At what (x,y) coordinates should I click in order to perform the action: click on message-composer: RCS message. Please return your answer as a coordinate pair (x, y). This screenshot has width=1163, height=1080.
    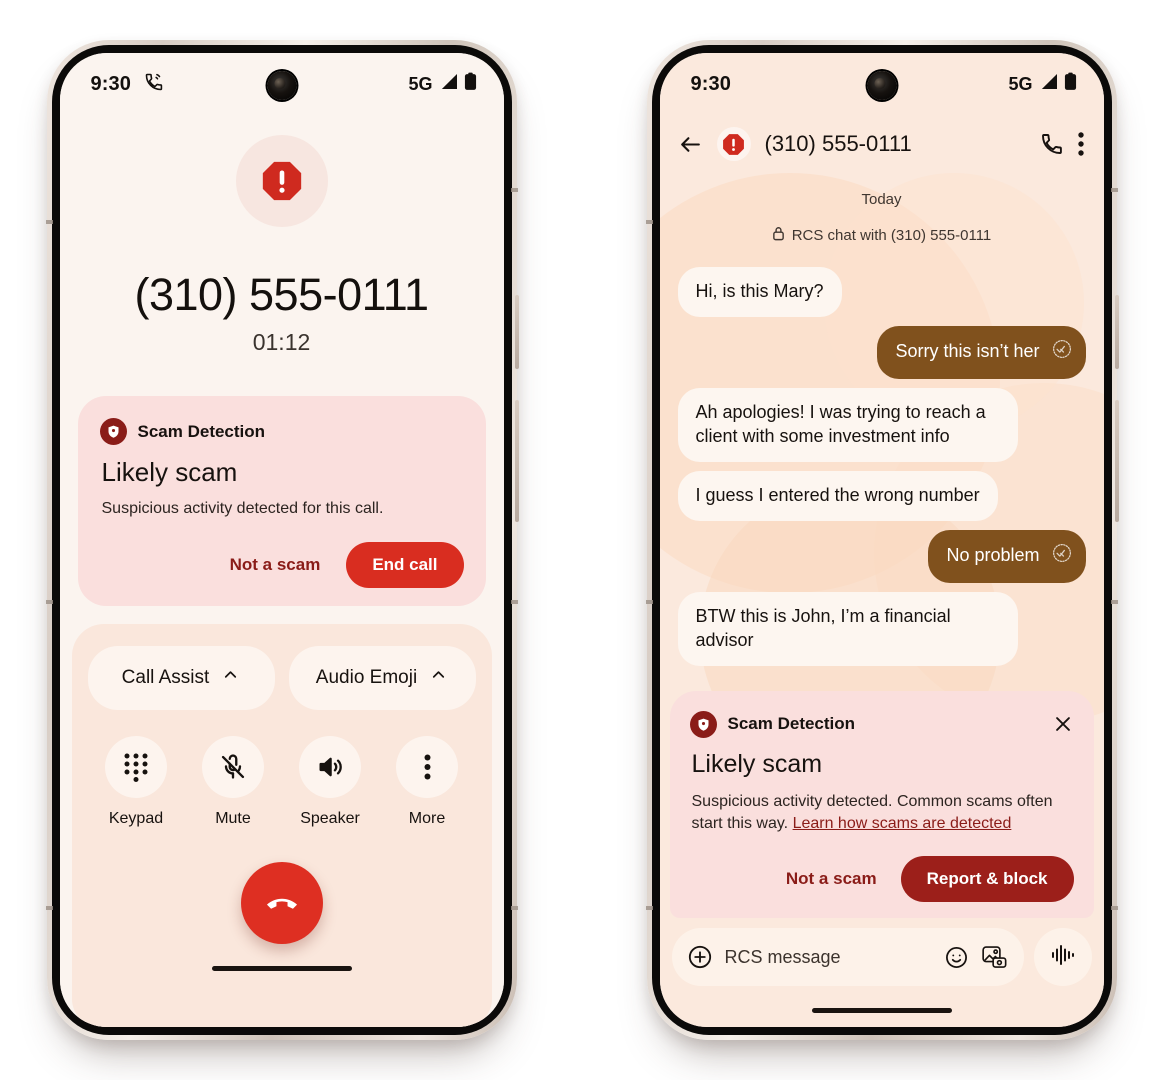
    Looking at the image, I should click on (847, 957).